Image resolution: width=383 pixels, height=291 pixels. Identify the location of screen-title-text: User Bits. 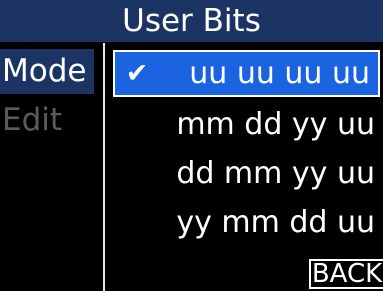
(191, 20).